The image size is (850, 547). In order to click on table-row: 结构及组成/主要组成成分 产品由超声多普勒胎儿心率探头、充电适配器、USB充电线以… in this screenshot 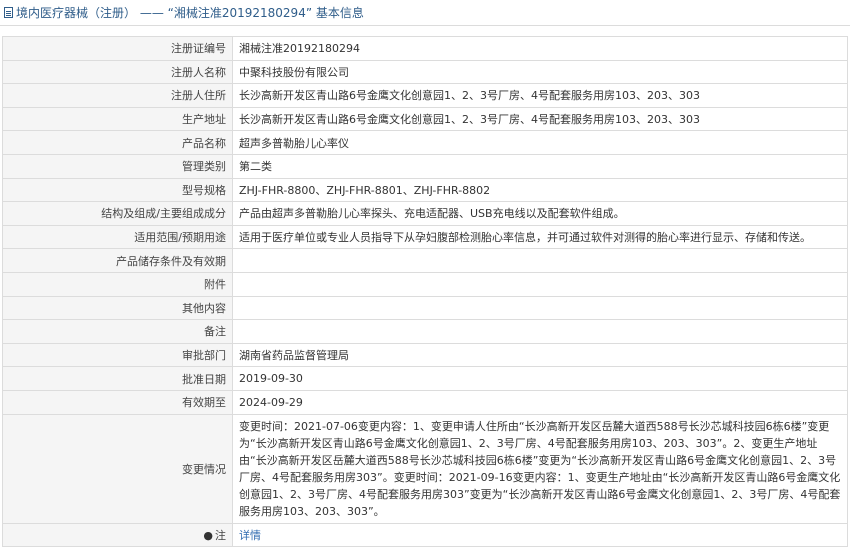, I will do `click(425, 213)`.